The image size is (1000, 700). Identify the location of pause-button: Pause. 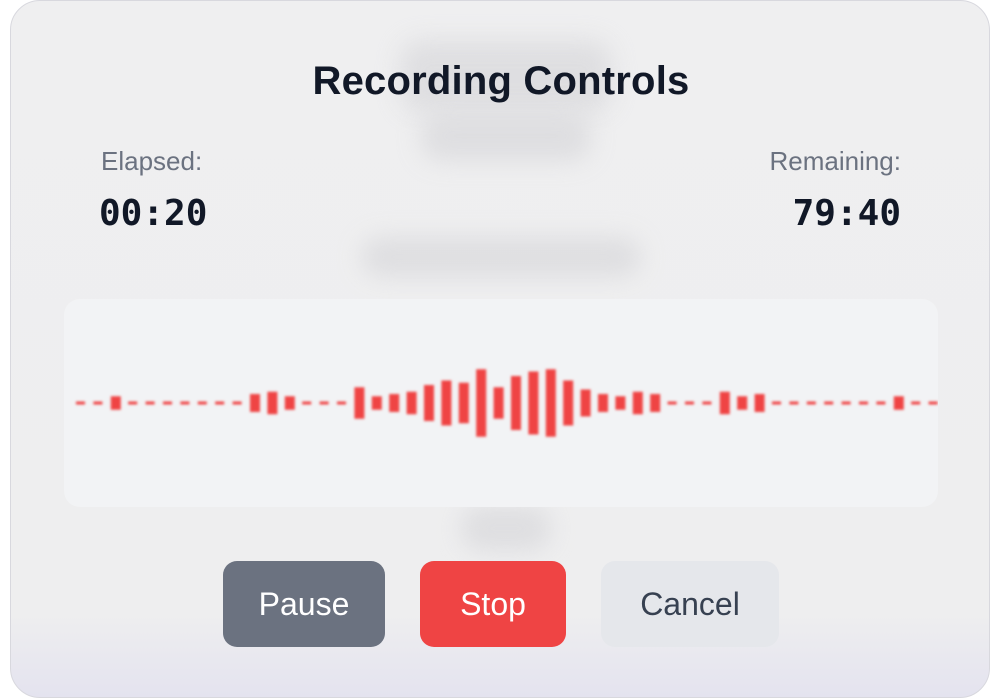
(304, 604).